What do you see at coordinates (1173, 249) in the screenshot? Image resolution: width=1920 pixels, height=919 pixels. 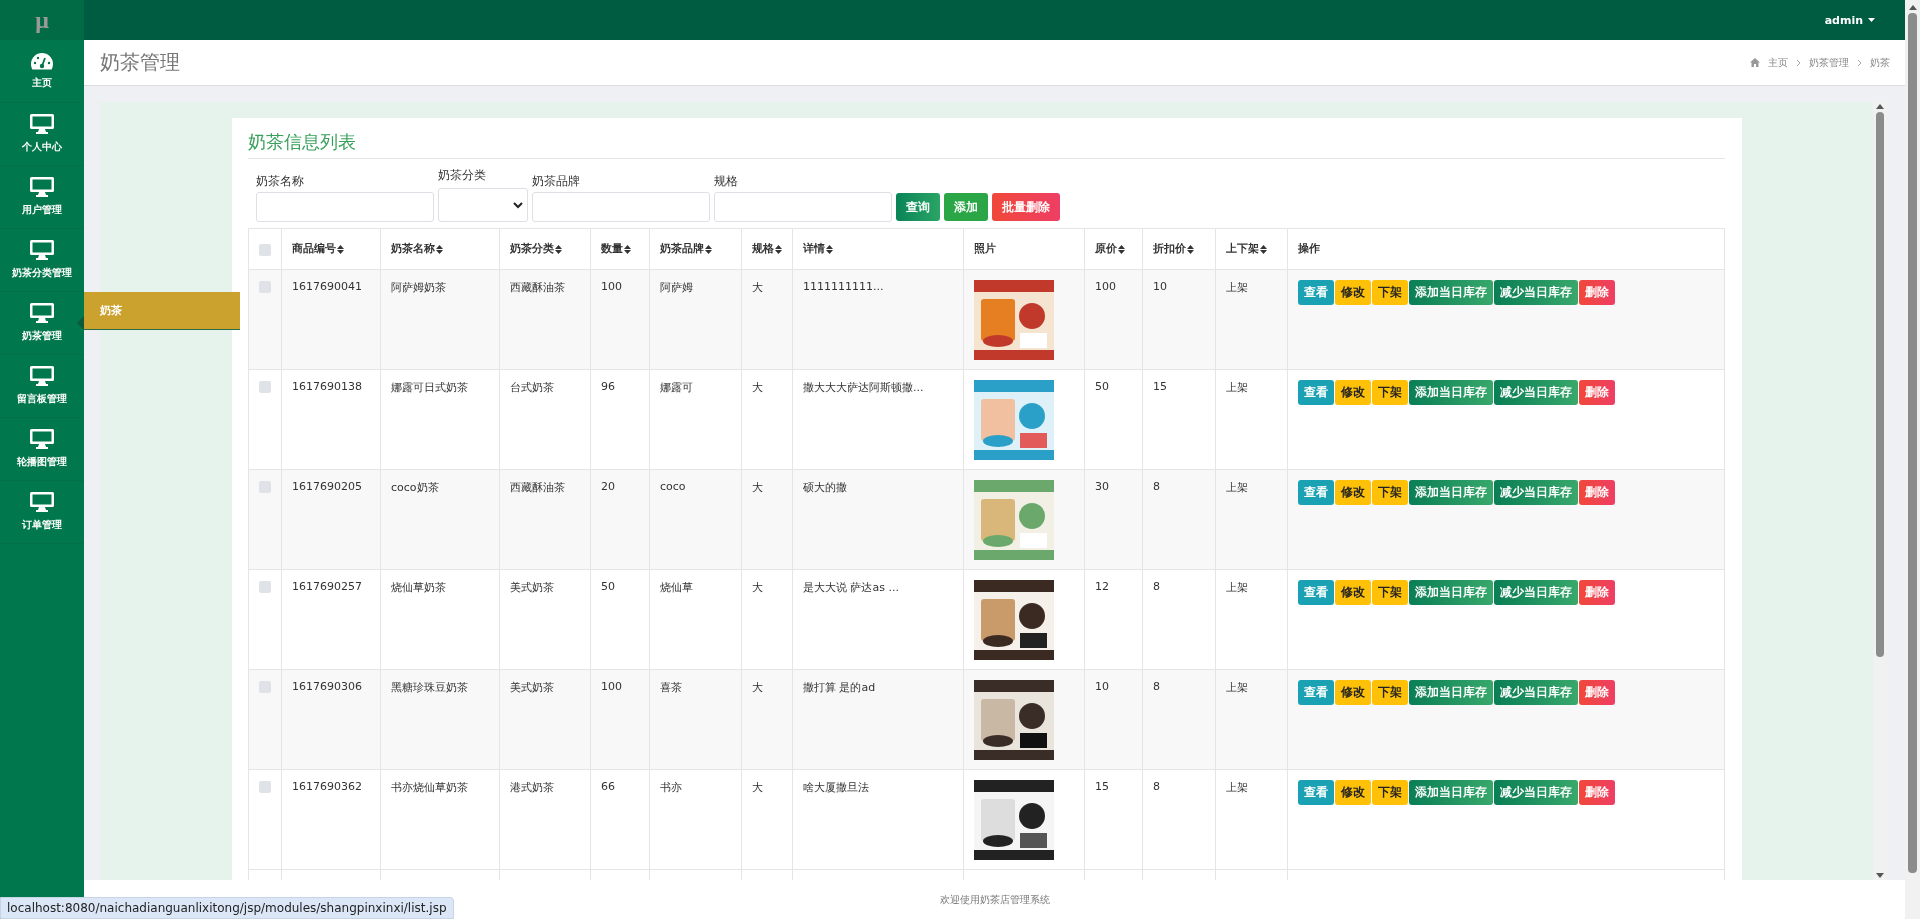 I see `column-header: 折扣价` at bounding box center [1173, 249].